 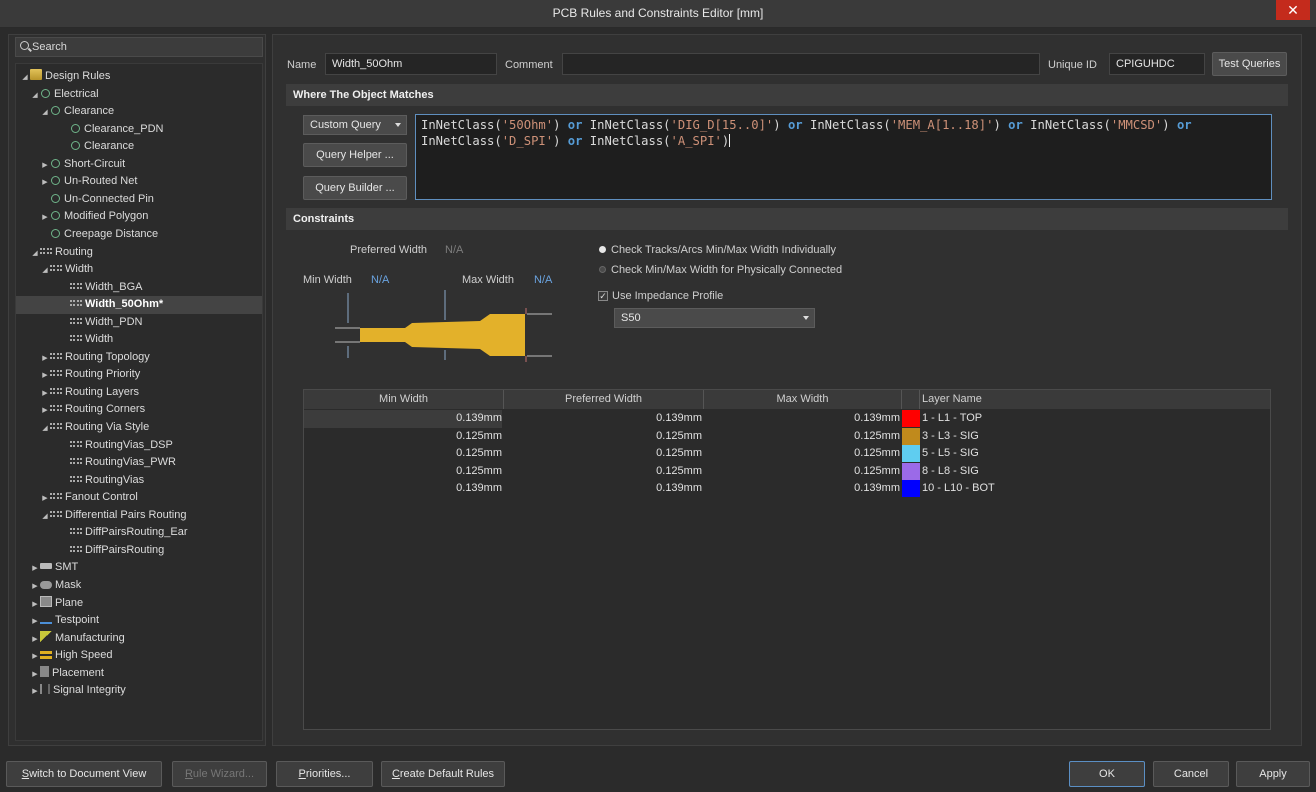 I want to click on query-type-dropdown: Custom Query, so click(x=355, y=125).